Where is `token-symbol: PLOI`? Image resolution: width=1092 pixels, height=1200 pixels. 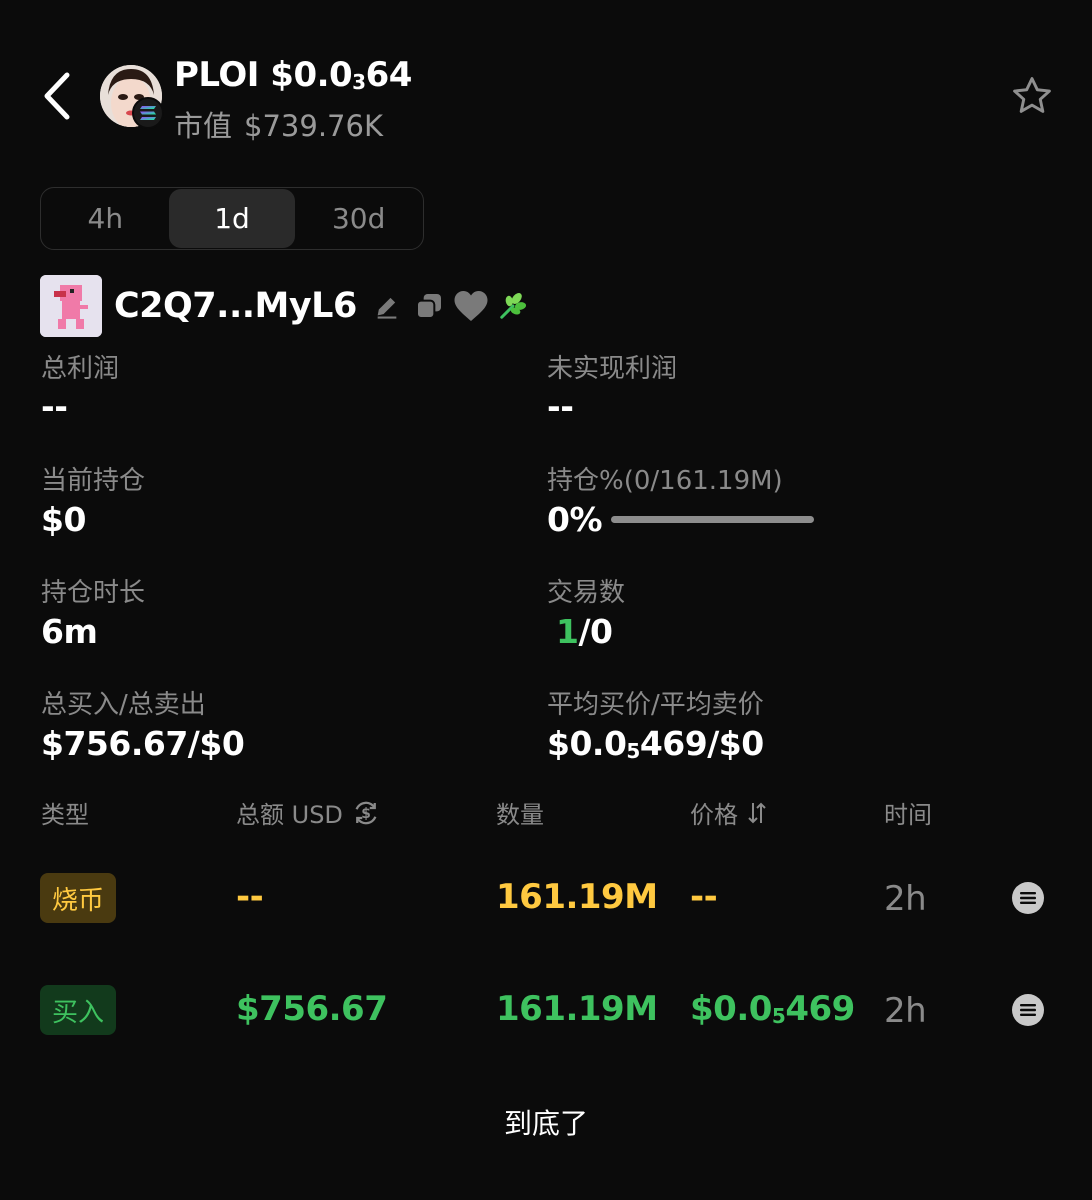
token-symbol: PLOI is located at coordinates (216, 75).